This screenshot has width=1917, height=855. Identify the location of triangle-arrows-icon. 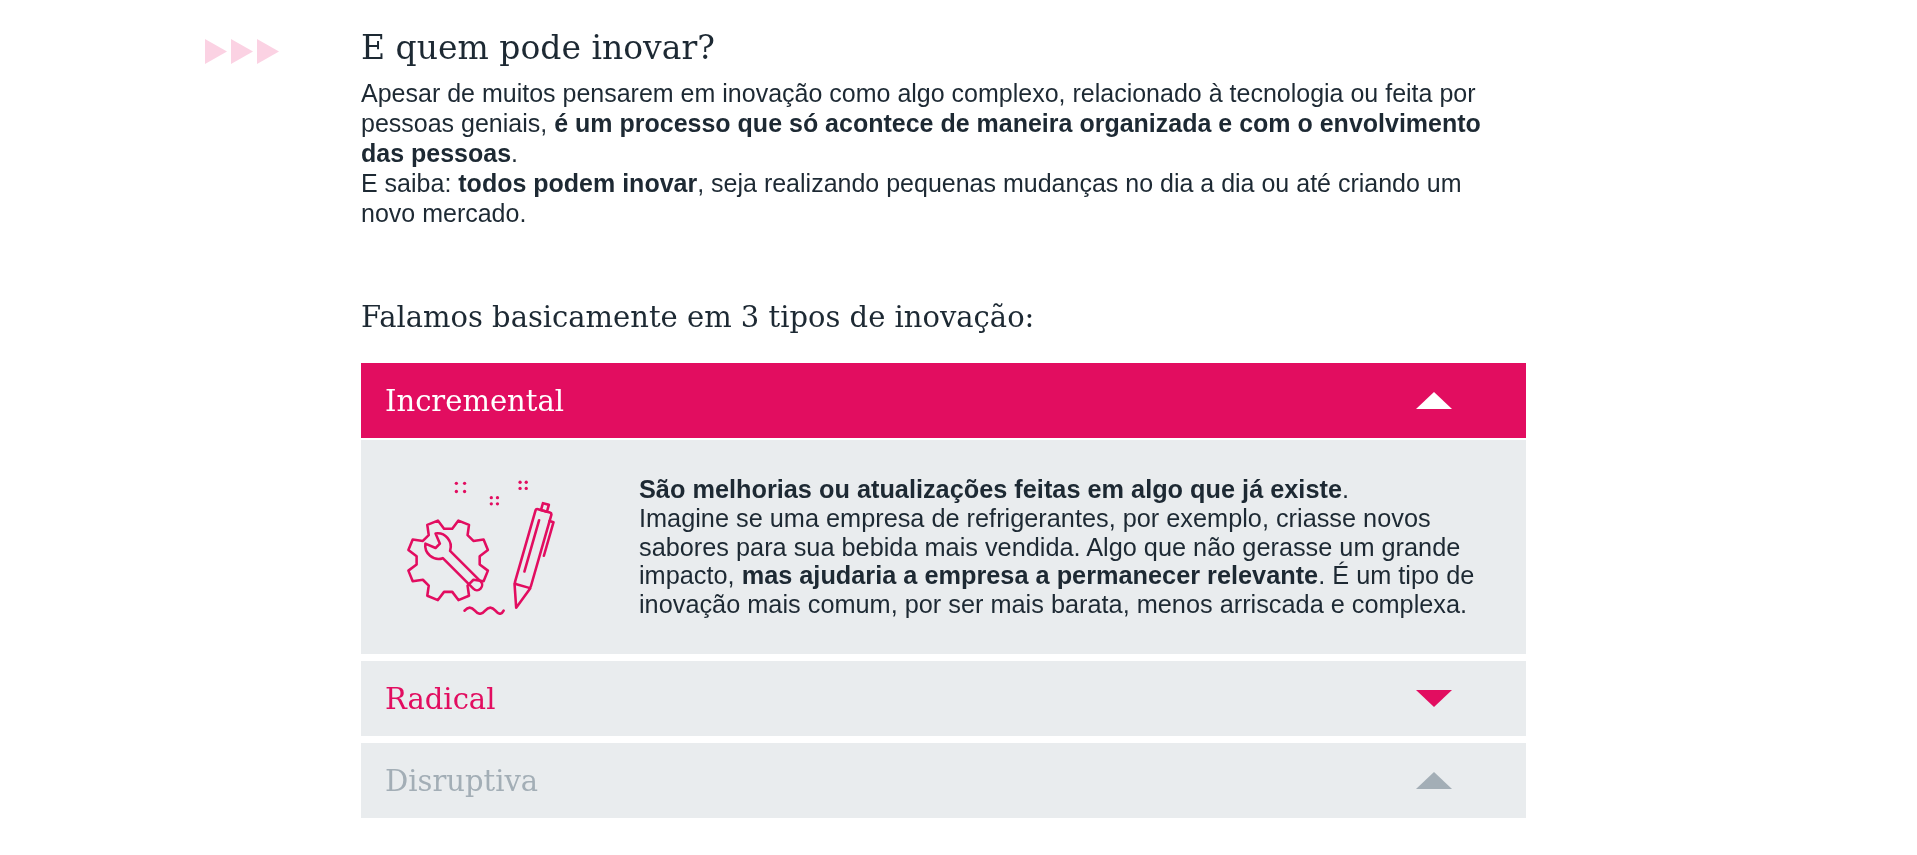
(242, 51).